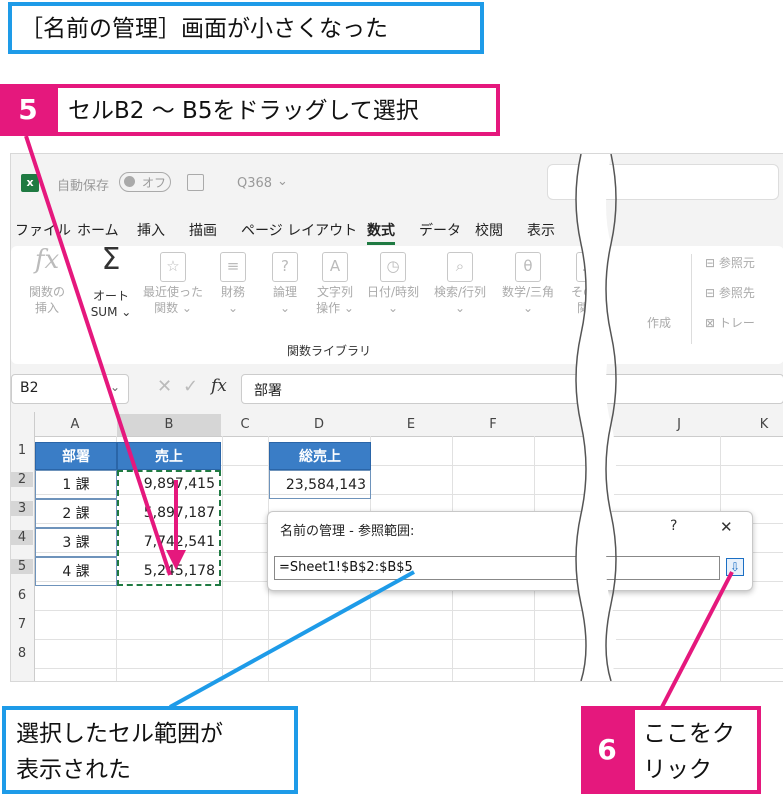 The width and height of the screenshot is (783, 798). What do you see at coordinates (292, 639) in the screenshot?
I see `bottom-callout-leader` at bounding box center [292, 639].